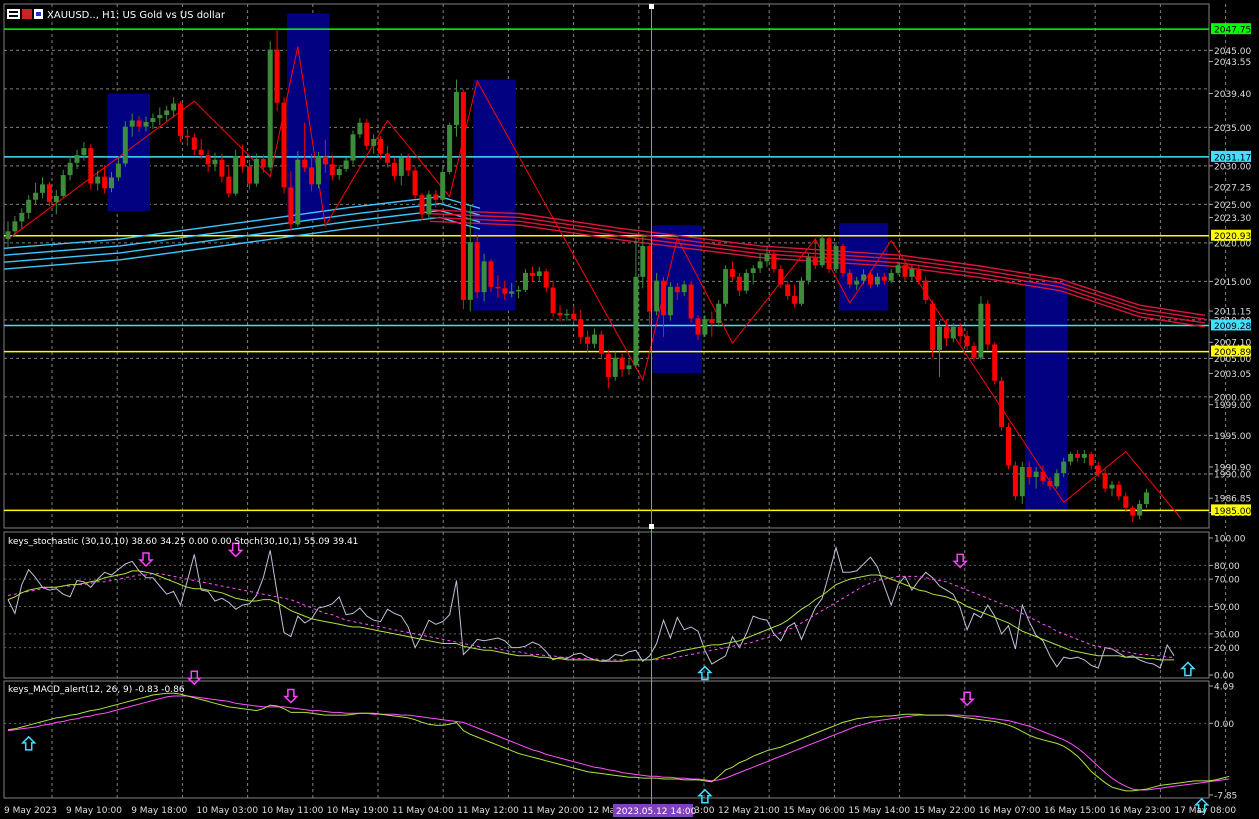 This screenshot has height=819, width=1259. What do you see at coordinates (30, 811) in the screenshot?
I see `time-label: 9 May 2023` at bounding box center [30, 811].